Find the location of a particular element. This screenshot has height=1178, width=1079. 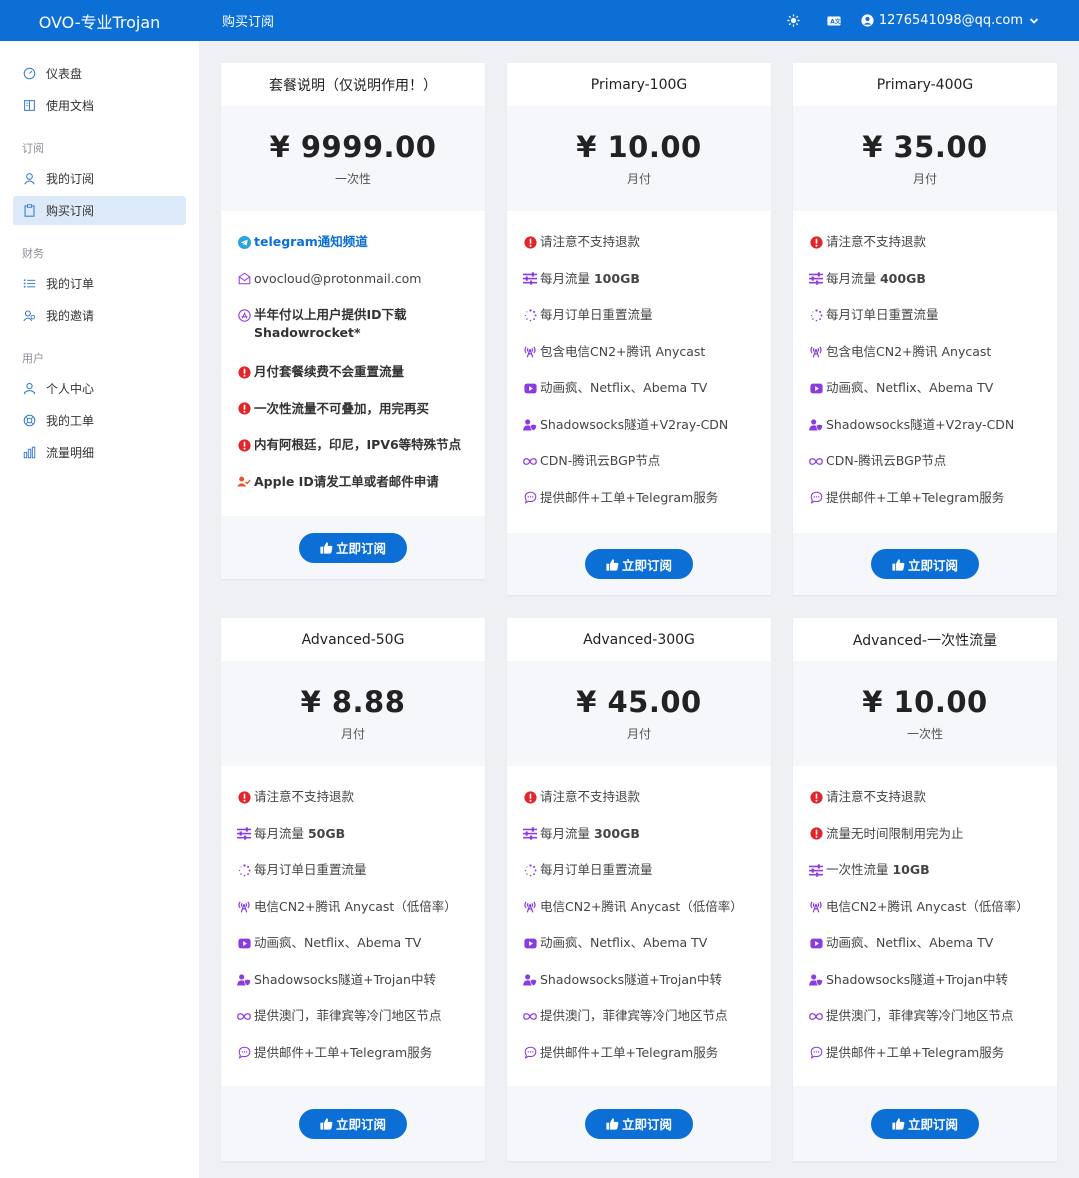

infinity-icon is located at coordinates (816, 461).